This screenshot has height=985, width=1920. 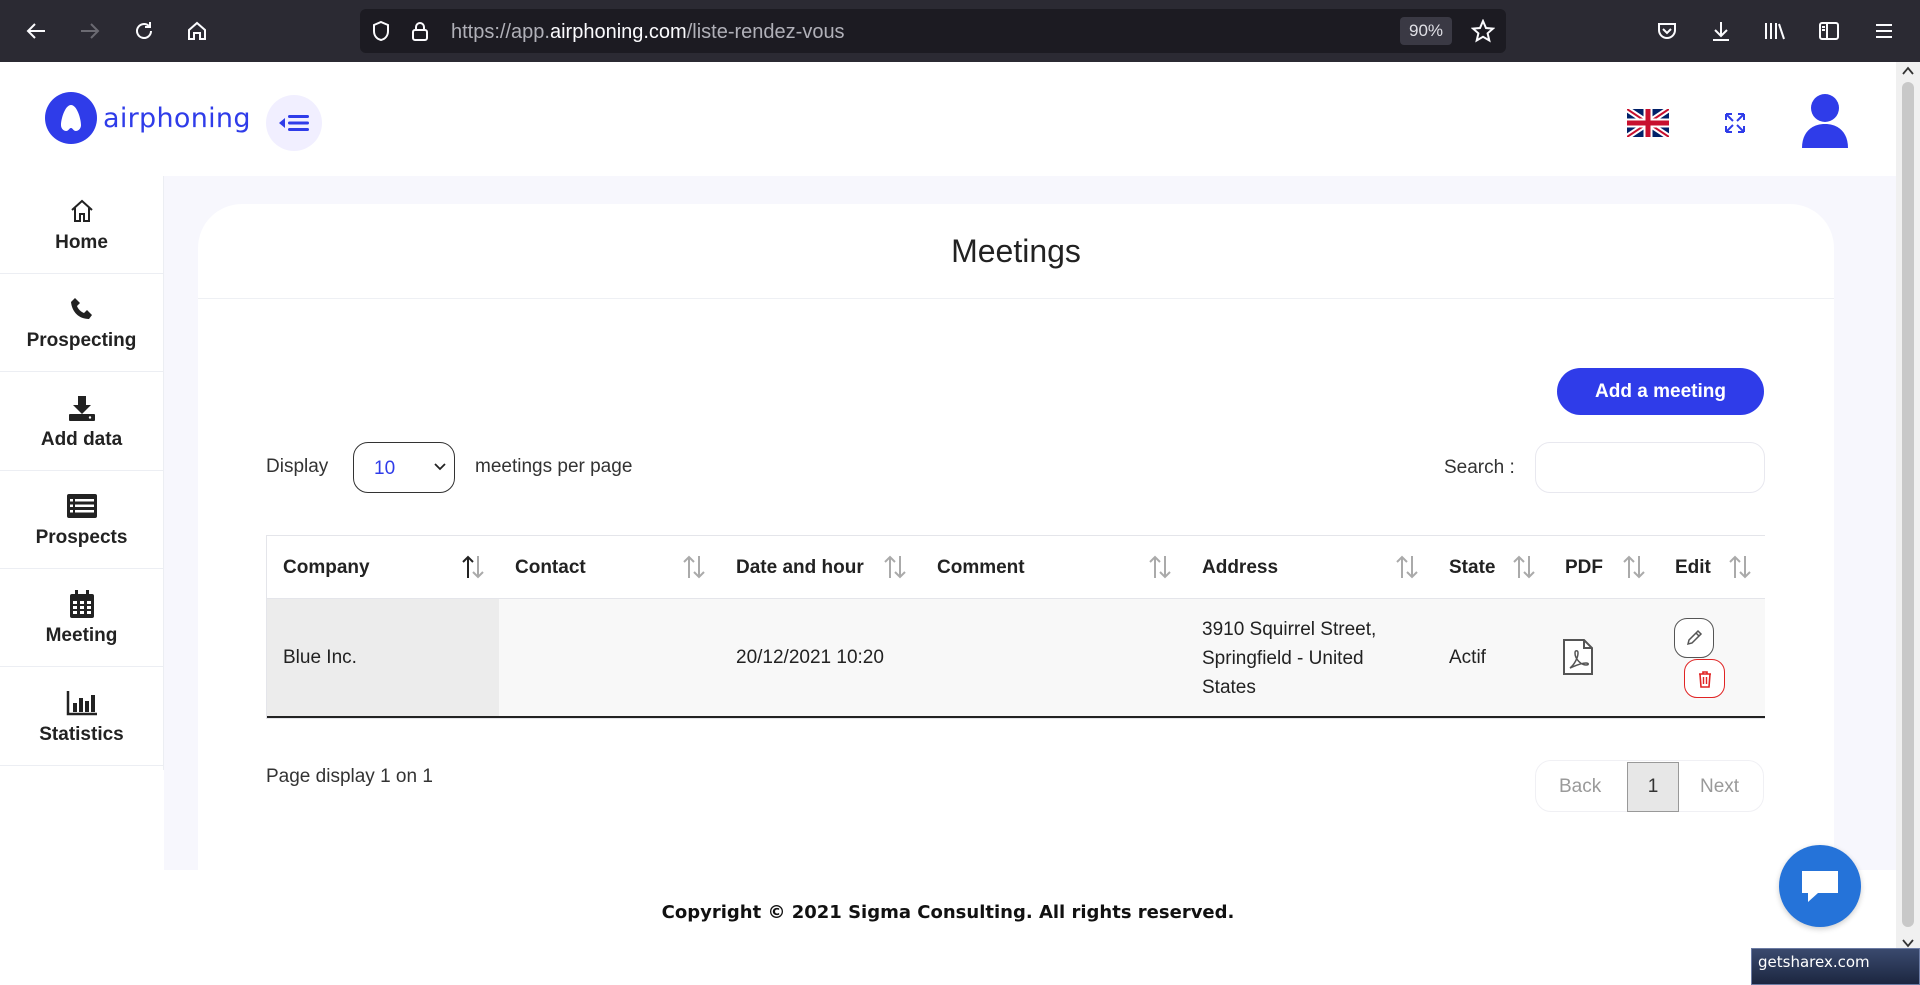 What do you see at coordinates (1908, 71) in the screenshot?
I see `scroll-up-icon` at bounding box center [1908, 71].